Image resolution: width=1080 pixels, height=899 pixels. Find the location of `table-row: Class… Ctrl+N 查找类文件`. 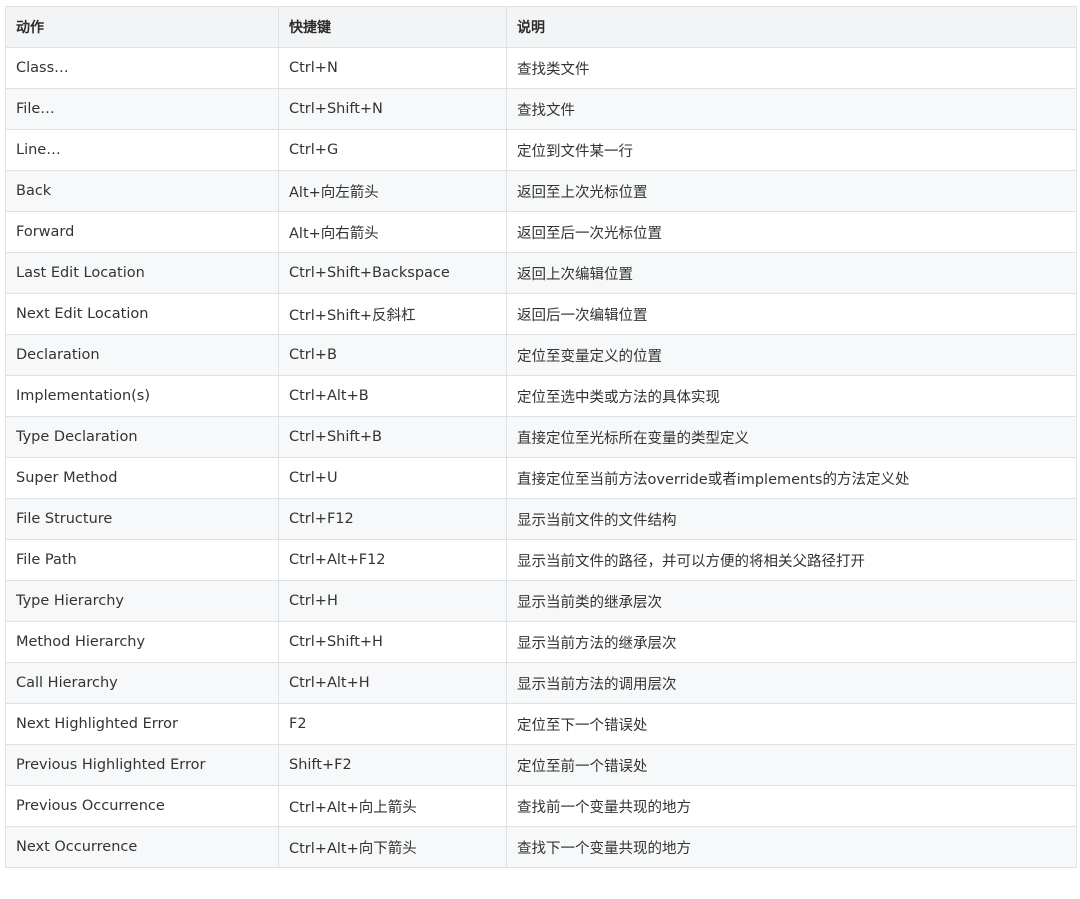

table-row: Class… Ctrl+N 查找类文件 is located at coordinates (541, 68).